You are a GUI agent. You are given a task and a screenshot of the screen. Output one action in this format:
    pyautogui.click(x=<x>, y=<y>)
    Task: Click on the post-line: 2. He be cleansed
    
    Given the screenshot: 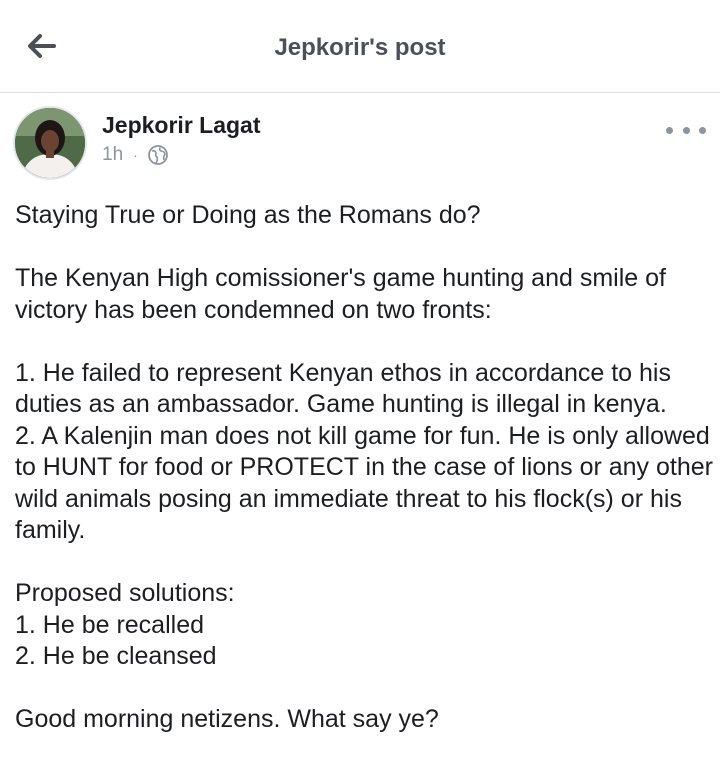 What is the action you would take?
    pyautogui.click(x=116, y=656)
    